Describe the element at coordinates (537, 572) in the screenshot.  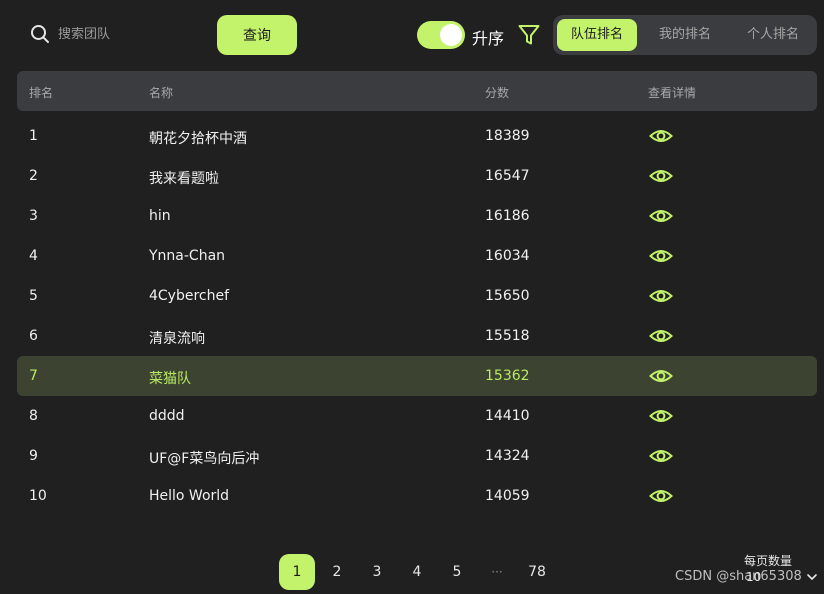
I see `page-button-last: 78` at that location.